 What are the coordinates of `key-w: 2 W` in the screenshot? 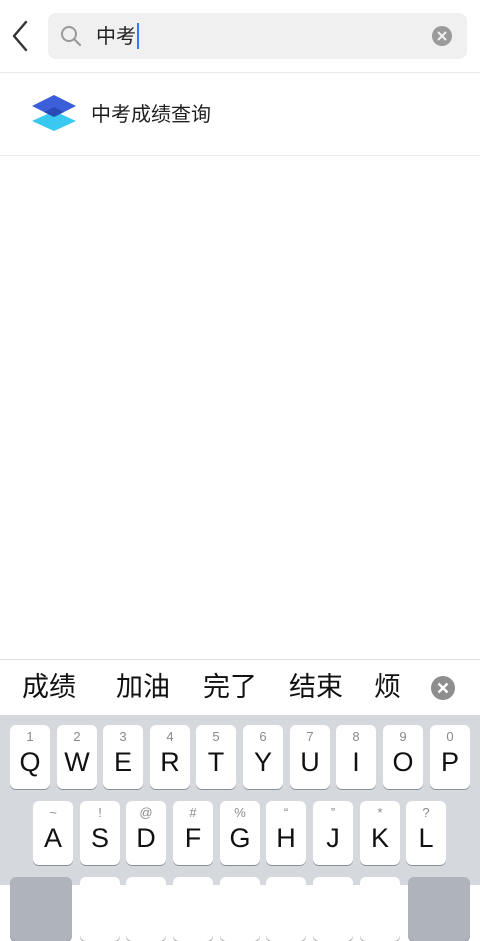 It's located at (77, 757).